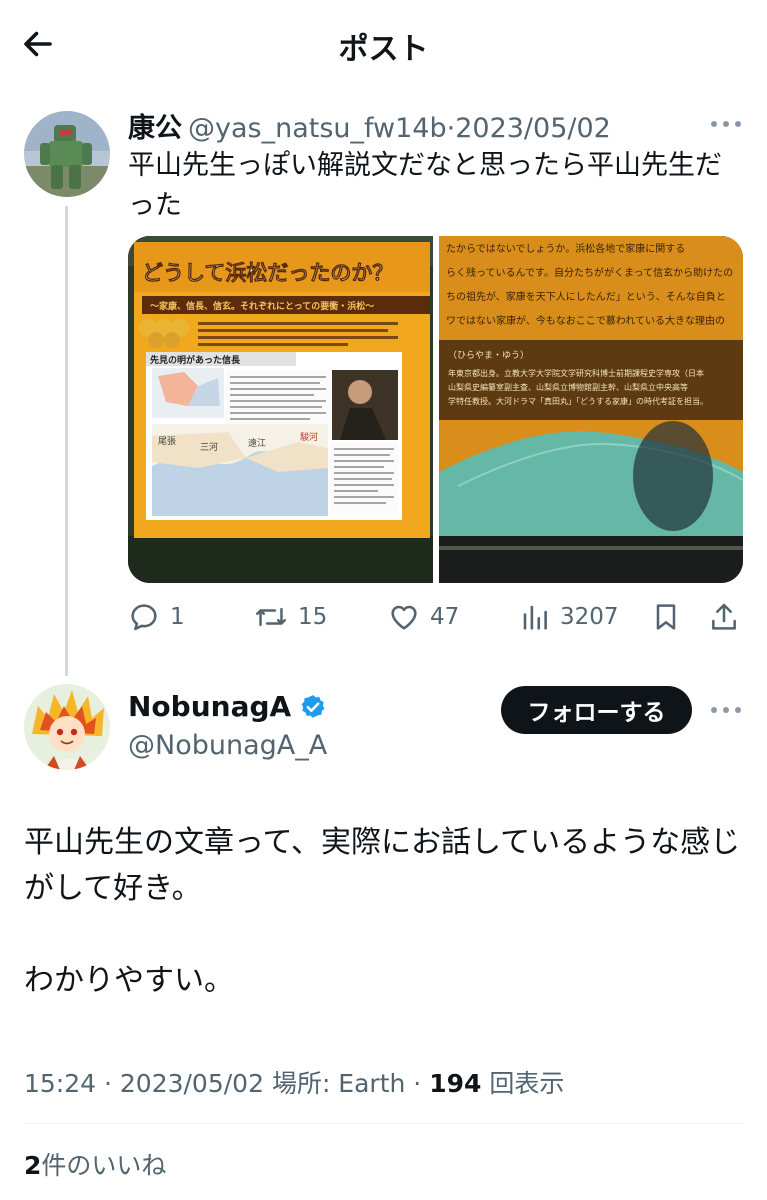 This screenshot has width=767, height=1200. I want to click on location: 場所: Earth, so click(338, 1083).